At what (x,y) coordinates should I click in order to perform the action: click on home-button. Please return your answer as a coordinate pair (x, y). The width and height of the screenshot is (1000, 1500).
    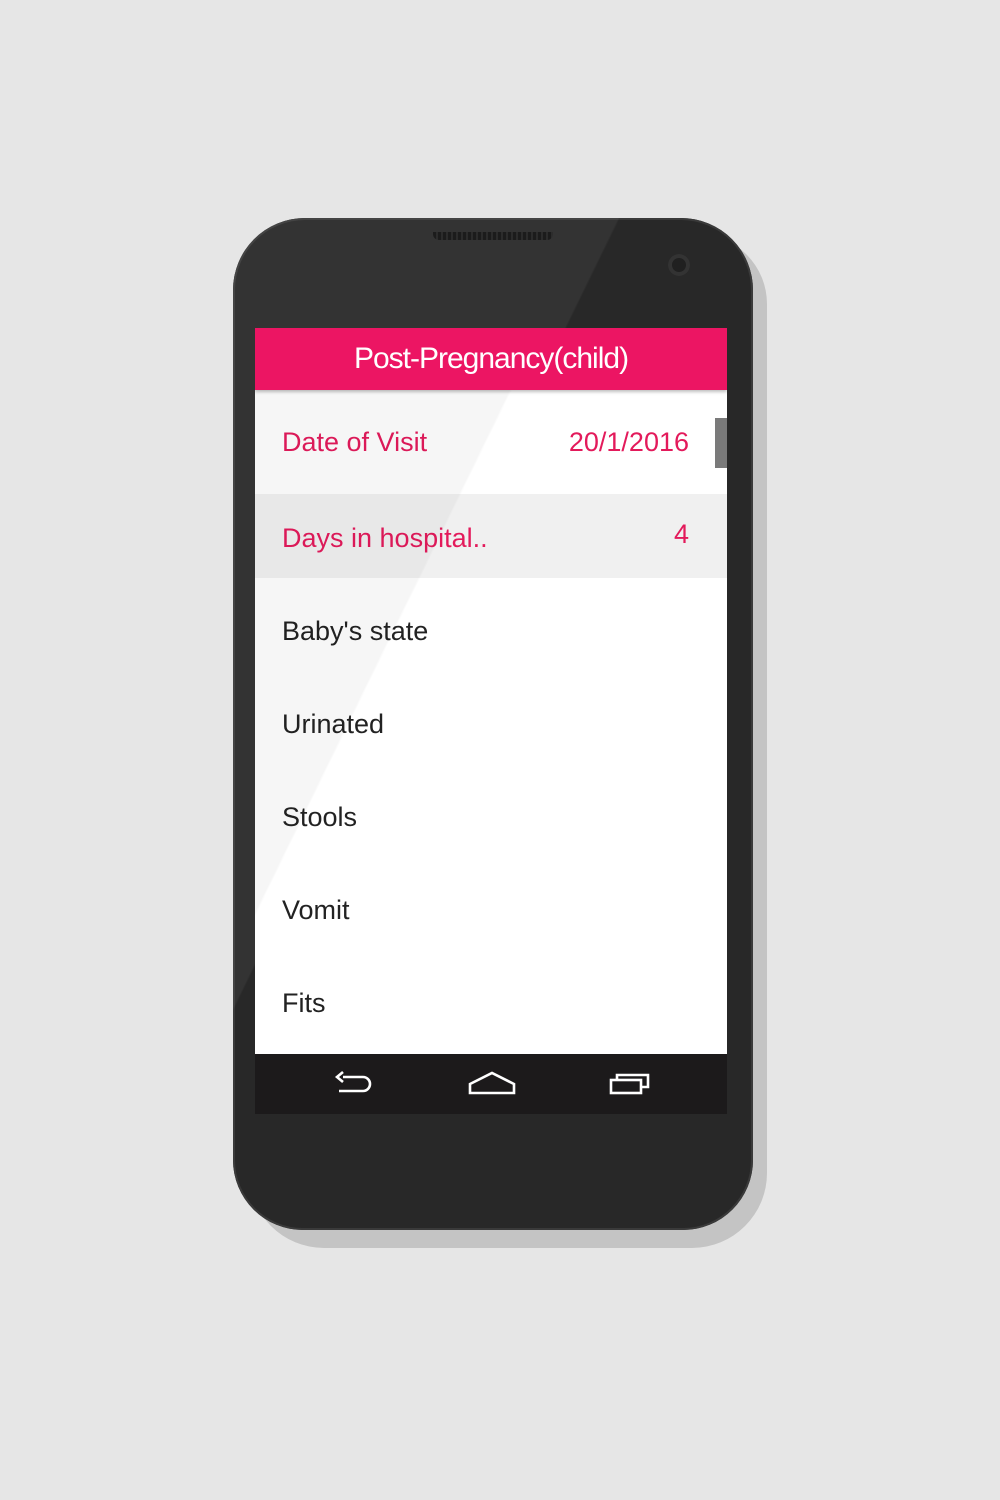
    Looking at the image, I should click on (492, 1084).